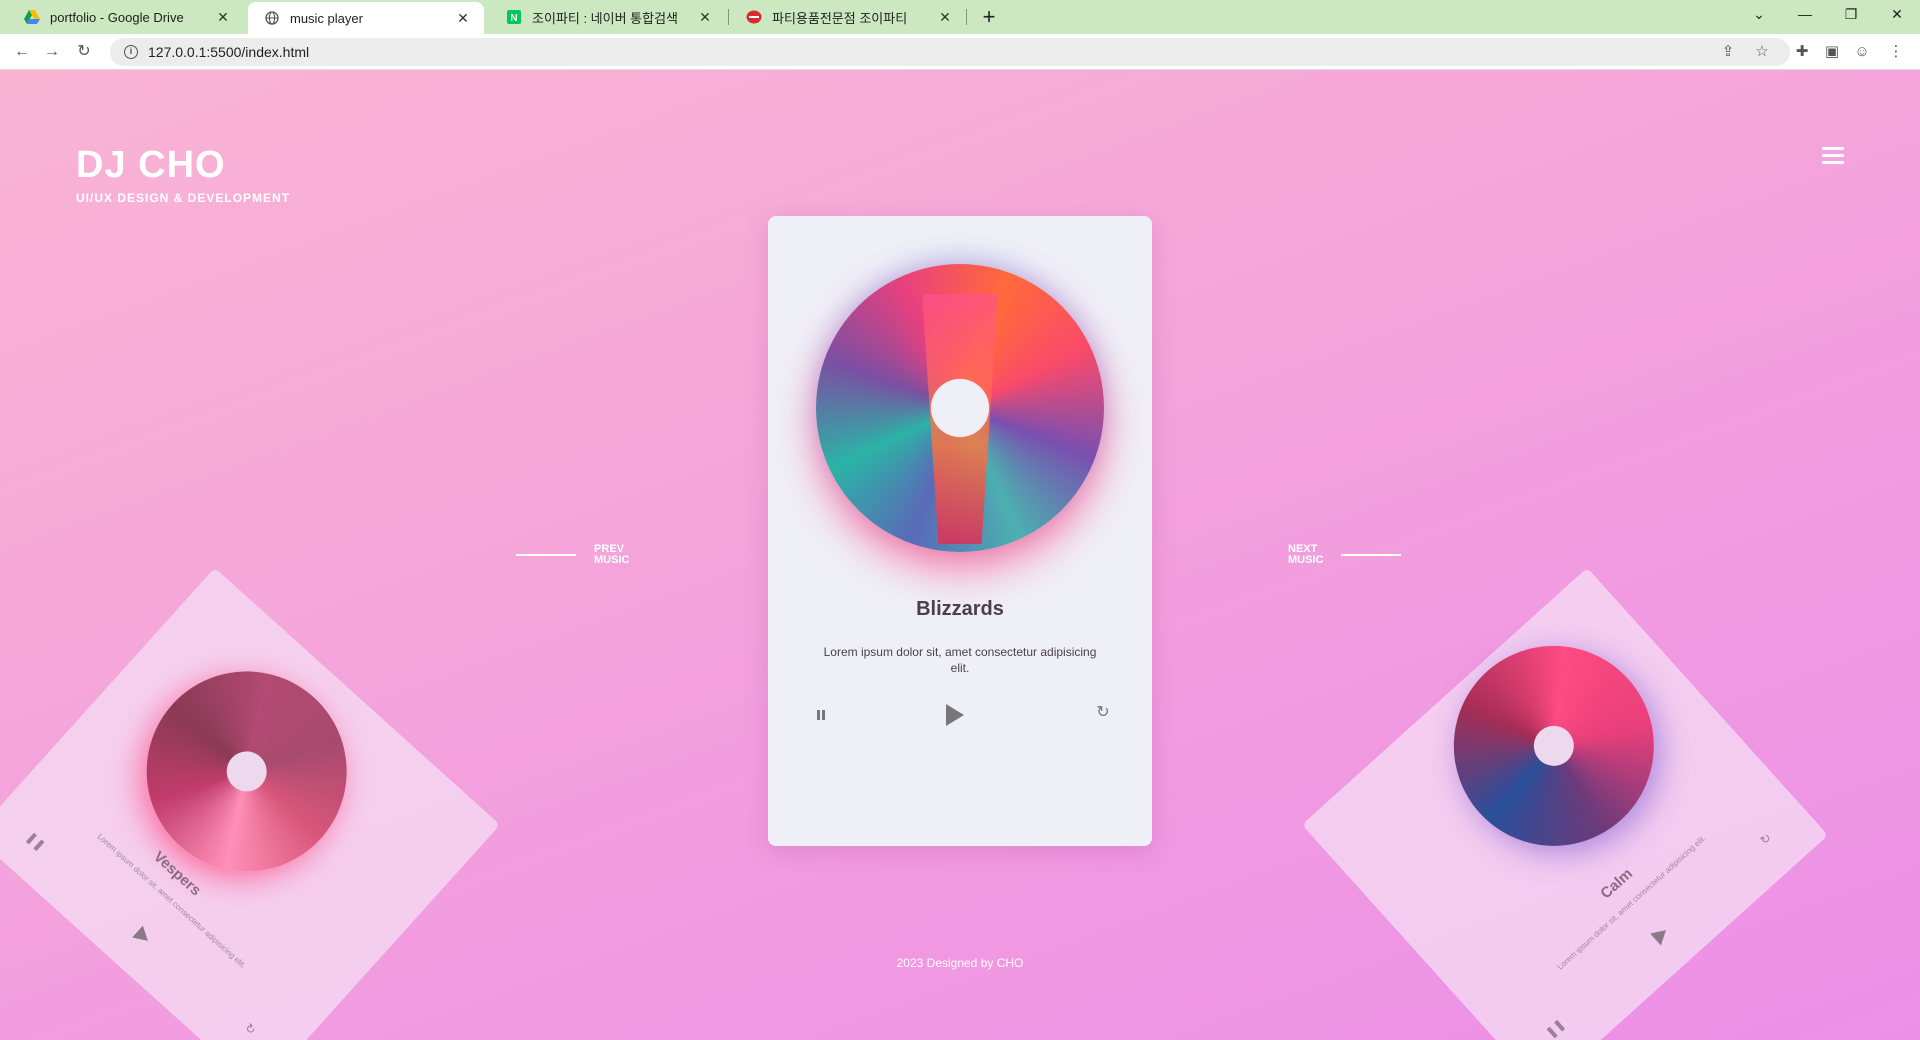 The width and height of the screenshot is (1920, 1040). I want to click on track-title: Blizzards, so click(960, 609).